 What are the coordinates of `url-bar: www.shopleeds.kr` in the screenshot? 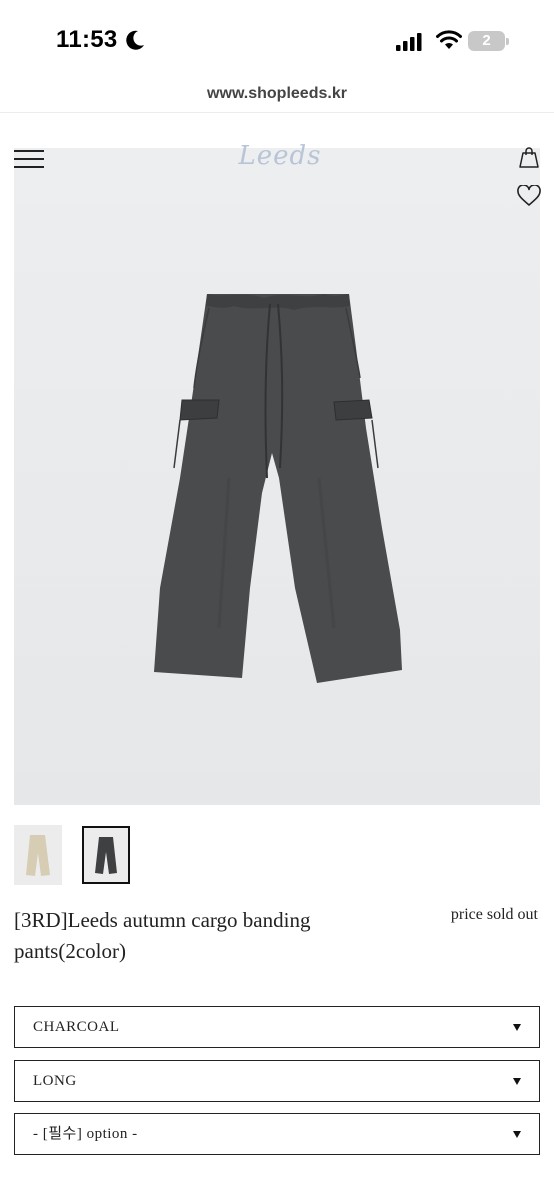 It's located at (277, 94).